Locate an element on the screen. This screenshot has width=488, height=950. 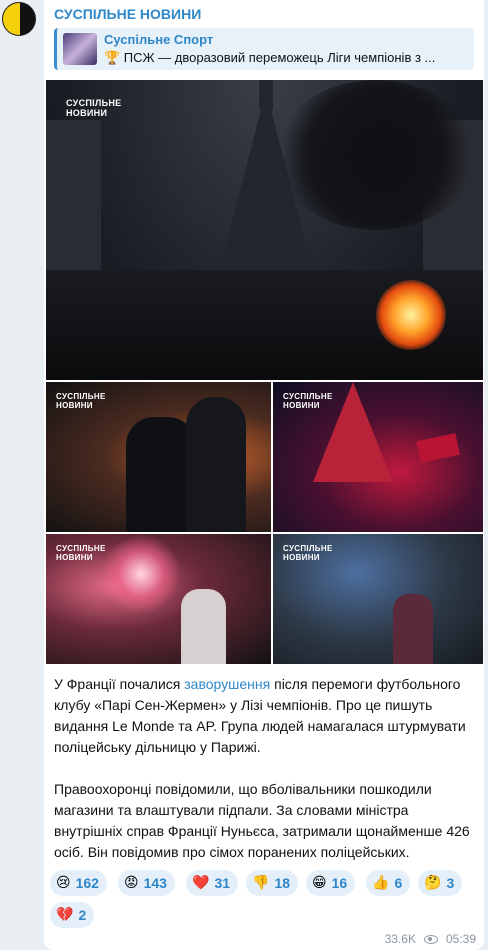
reaction-count: 16 is located at coordinates (339, 883).